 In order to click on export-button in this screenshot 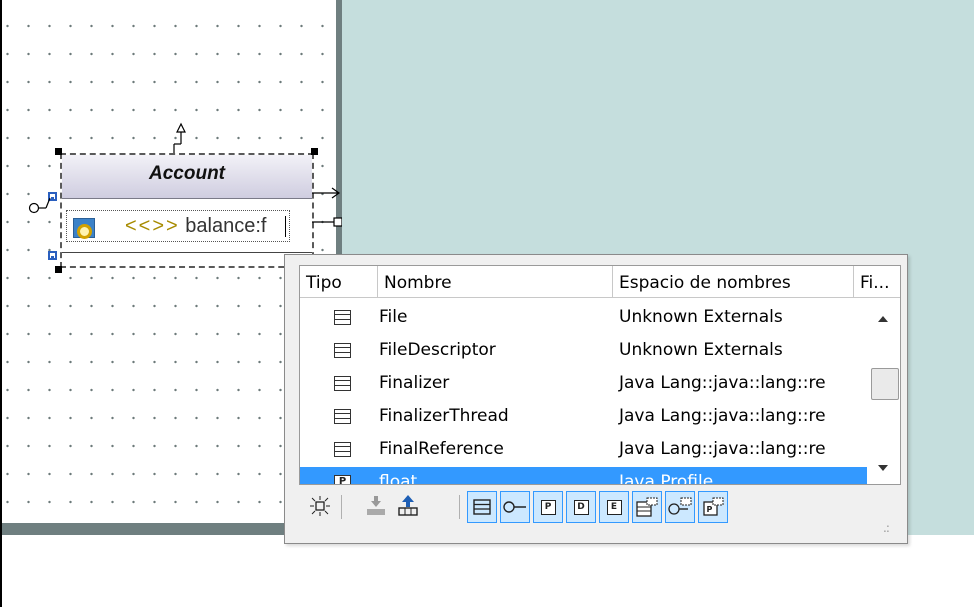, I will do `click(408, 507)`.